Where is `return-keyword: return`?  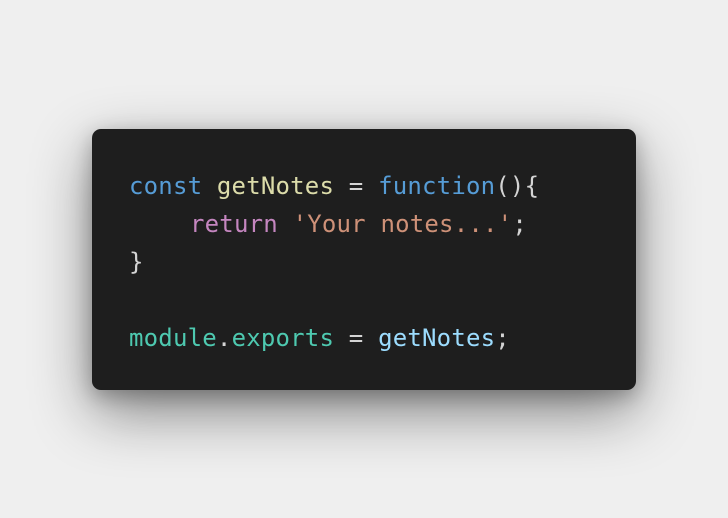
return-keyword: return is located at coordinates (234, 224).